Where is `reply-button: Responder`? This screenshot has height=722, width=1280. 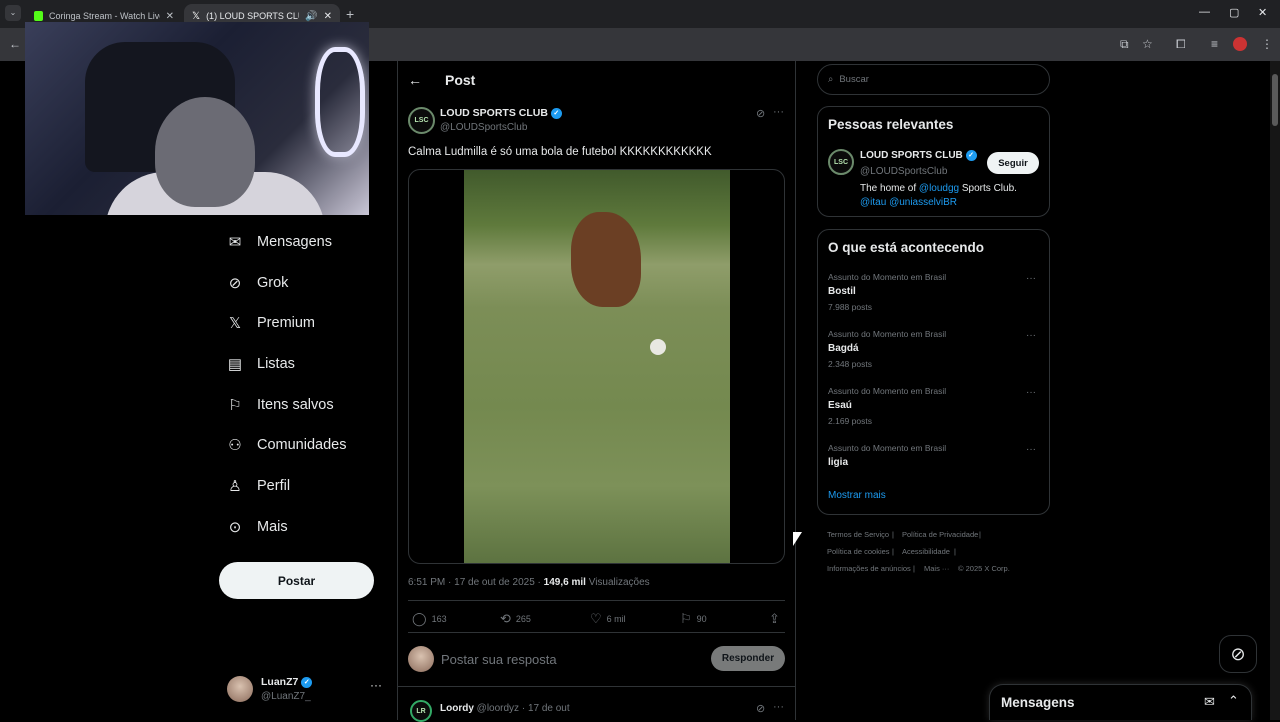
reply-button: Responder is located at coordinates (748, 658).